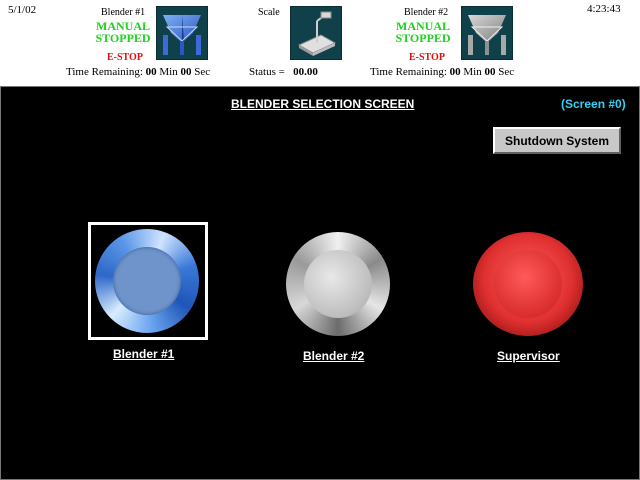 Image resolution: width=640 pixels, height=480 pixels. I want to click on supervisor-select-button, so click(528, 284).